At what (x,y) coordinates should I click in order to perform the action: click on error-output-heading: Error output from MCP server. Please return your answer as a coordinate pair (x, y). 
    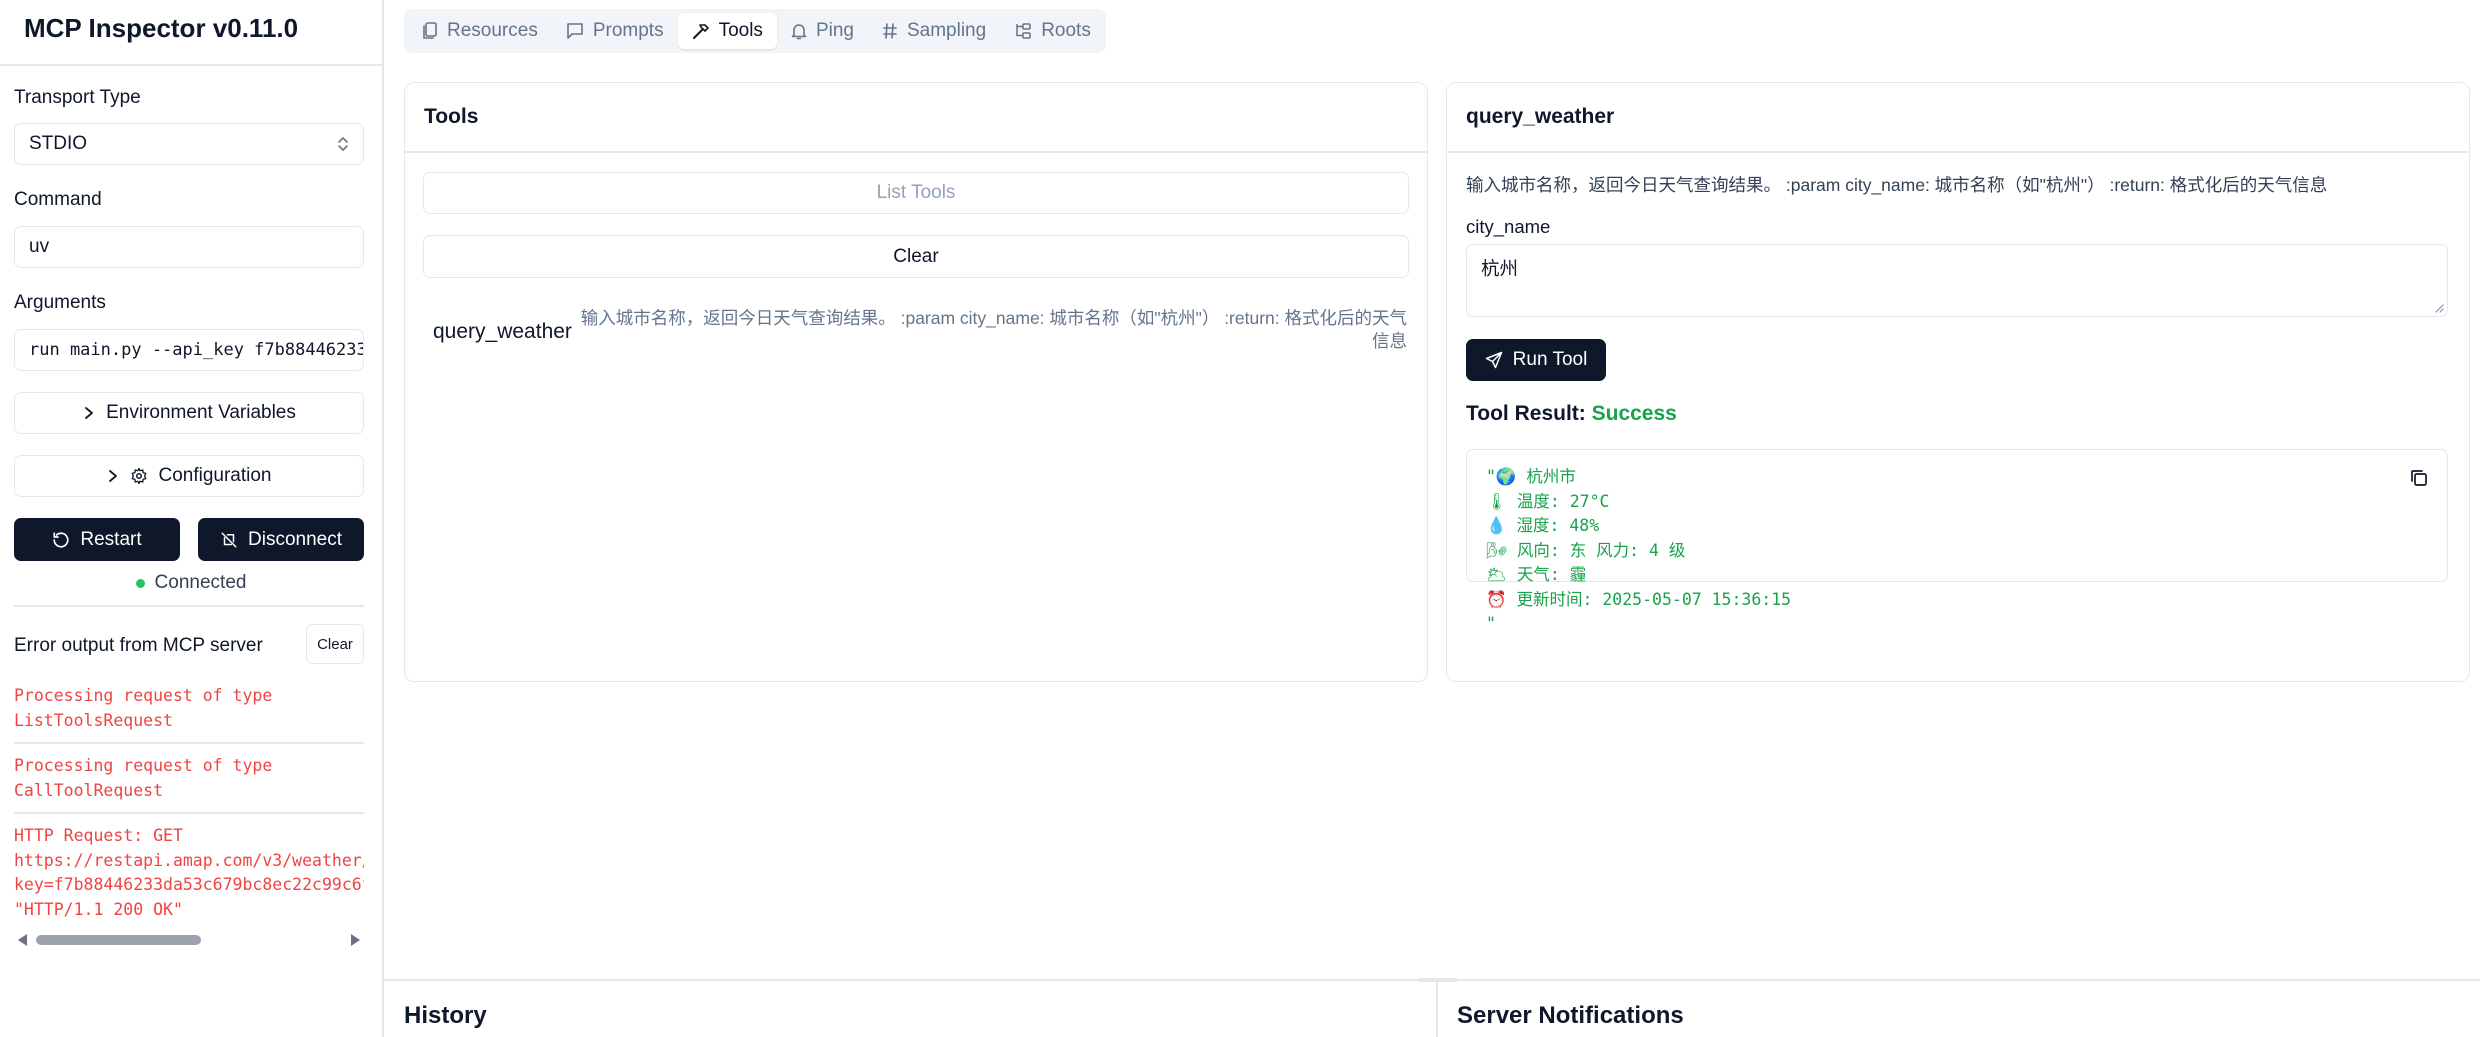
    Looking at the image, I should click on (138, 645).